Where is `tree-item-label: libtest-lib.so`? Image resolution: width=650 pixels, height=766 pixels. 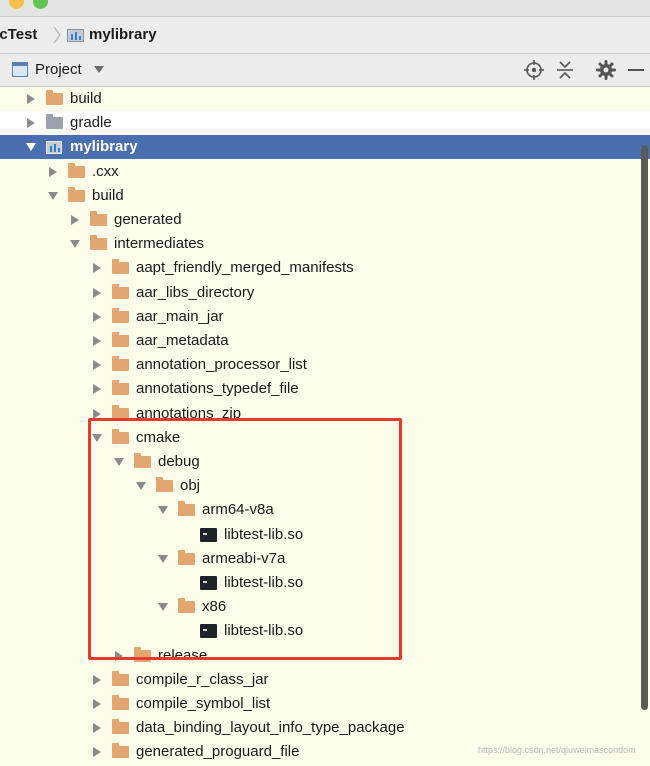 tree-item-label: libtest-lib.so is located at coordinates (264, 534).